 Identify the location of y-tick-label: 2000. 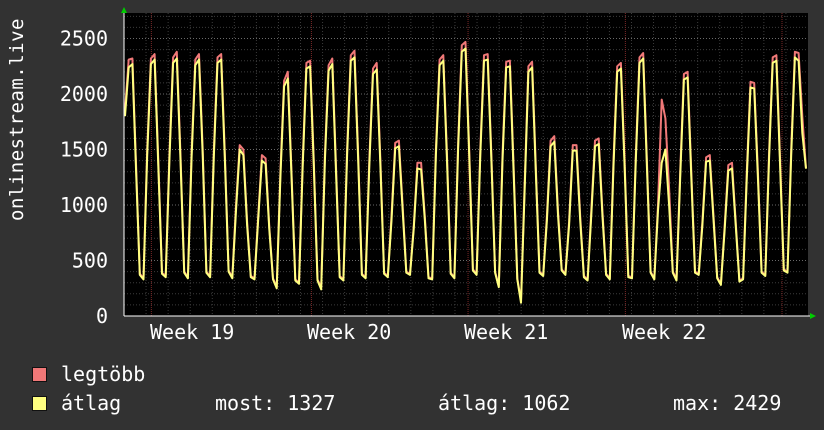
(84, 94).